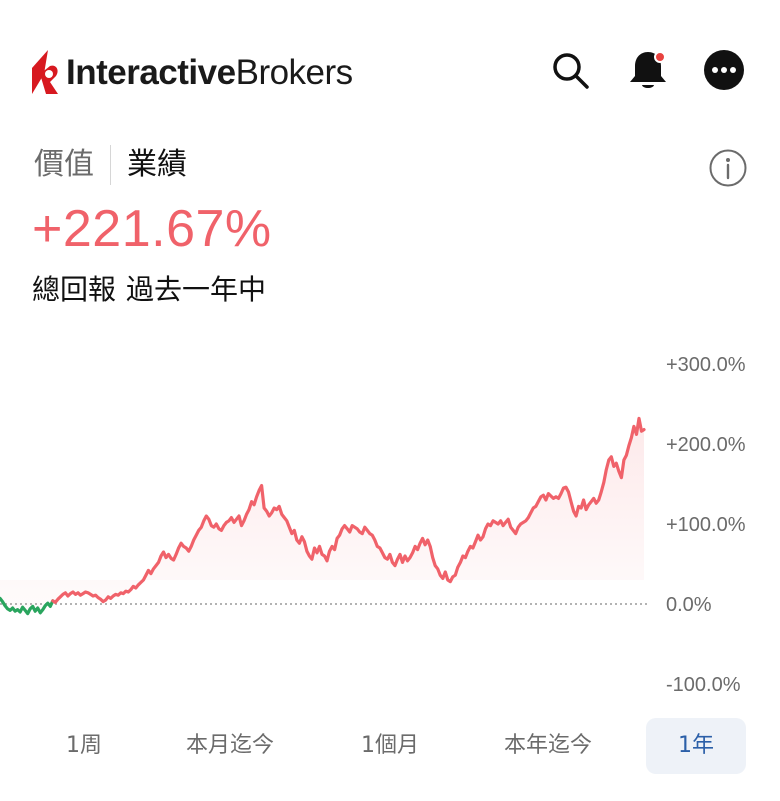  Describe the element at coordinates (45, 72) in the screenshot. I see `brand-mark-icon` at that location.